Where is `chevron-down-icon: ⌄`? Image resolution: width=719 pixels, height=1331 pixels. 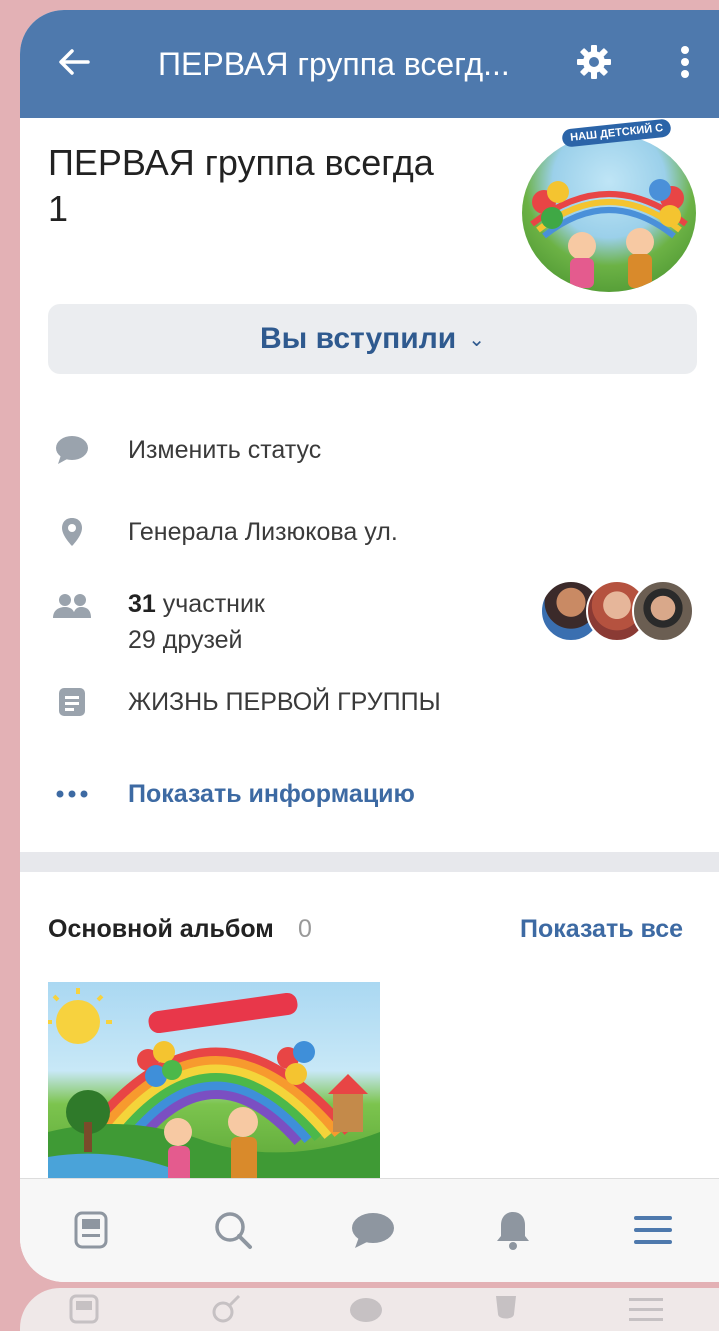
chevron-down-icon: ⌄ is located at coordinates (476, 339).